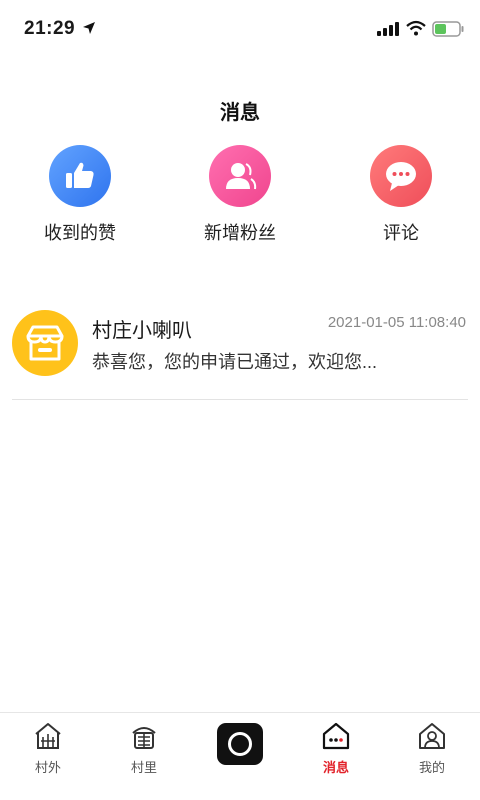 This screenshot has height=800, width=480. I want to click on nav-item-camera, so click(240, 743).